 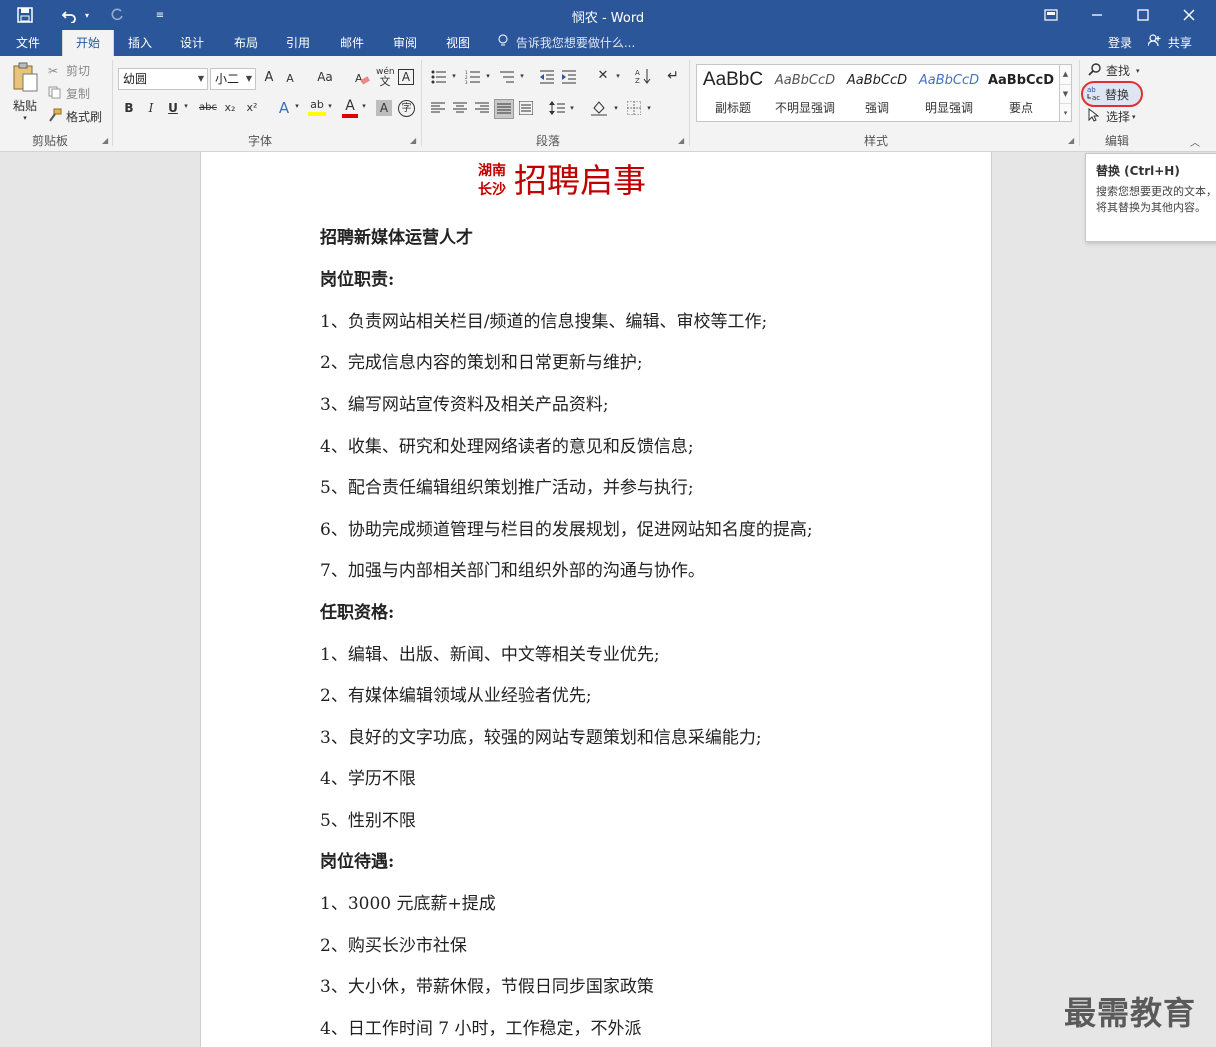 What do you see at coordinates (1097, 15) in the screenshot?
I see `minimize-icon` at bounding box center [1097, 15].